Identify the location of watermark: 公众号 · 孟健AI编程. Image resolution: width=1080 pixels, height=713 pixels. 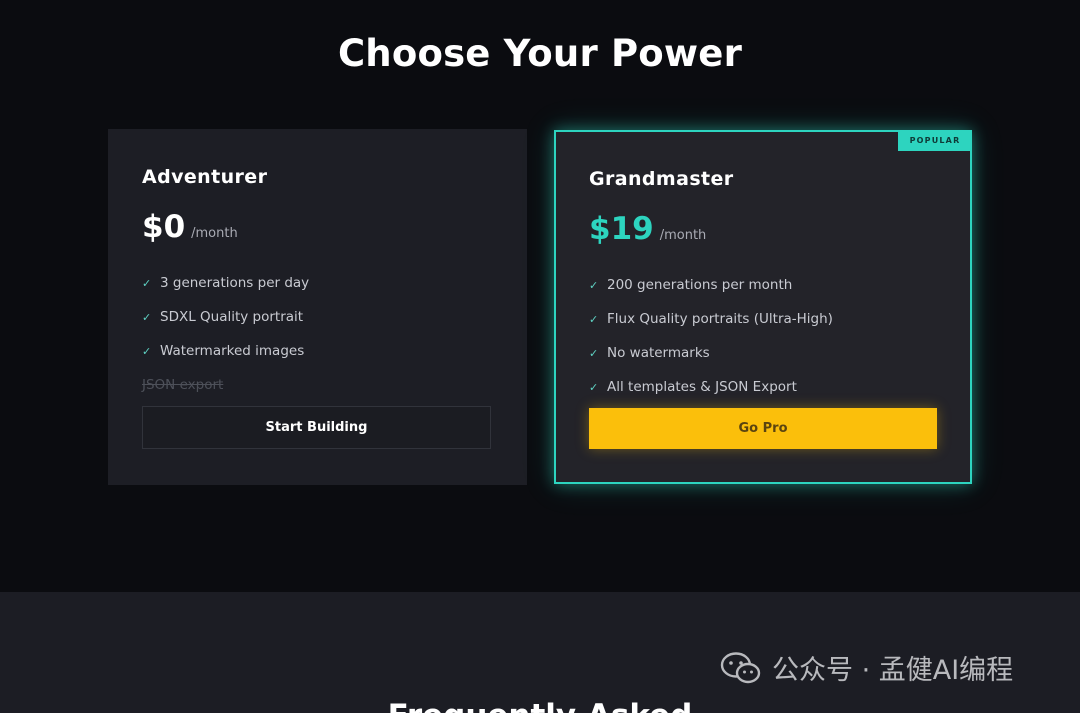
(866, 667).